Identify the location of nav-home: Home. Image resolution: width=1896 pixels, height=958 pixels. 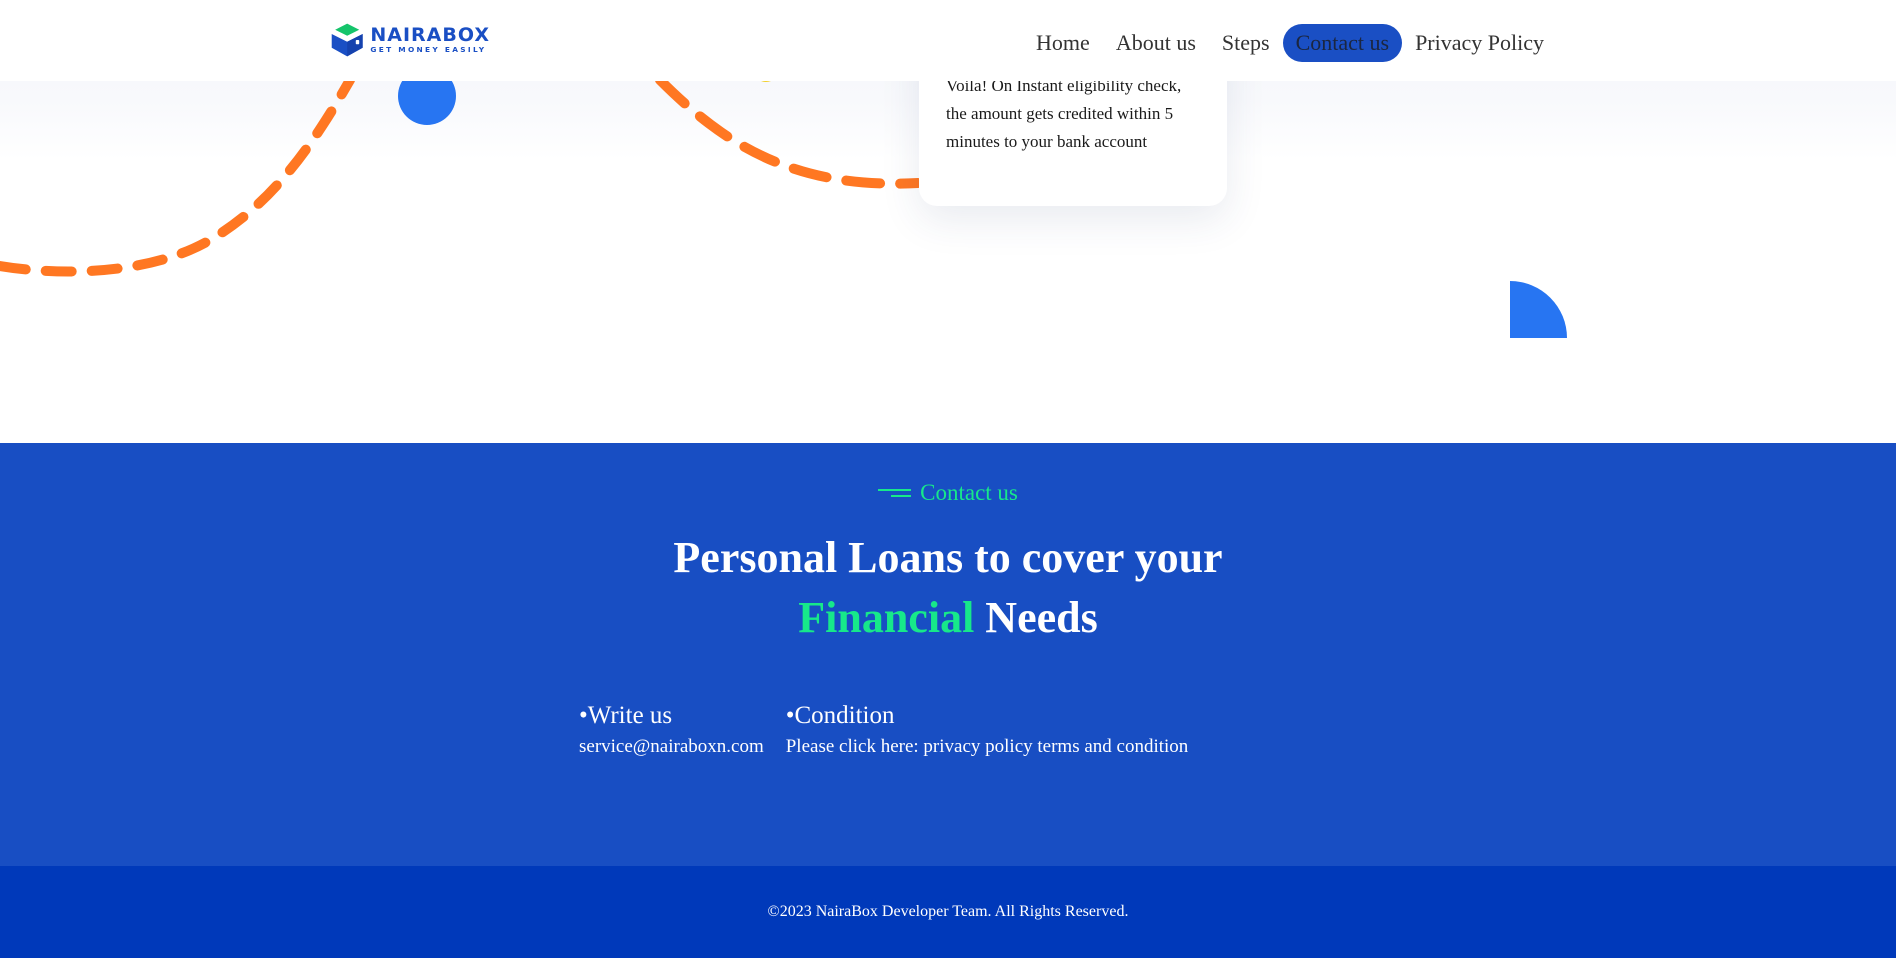
(1063, 43).